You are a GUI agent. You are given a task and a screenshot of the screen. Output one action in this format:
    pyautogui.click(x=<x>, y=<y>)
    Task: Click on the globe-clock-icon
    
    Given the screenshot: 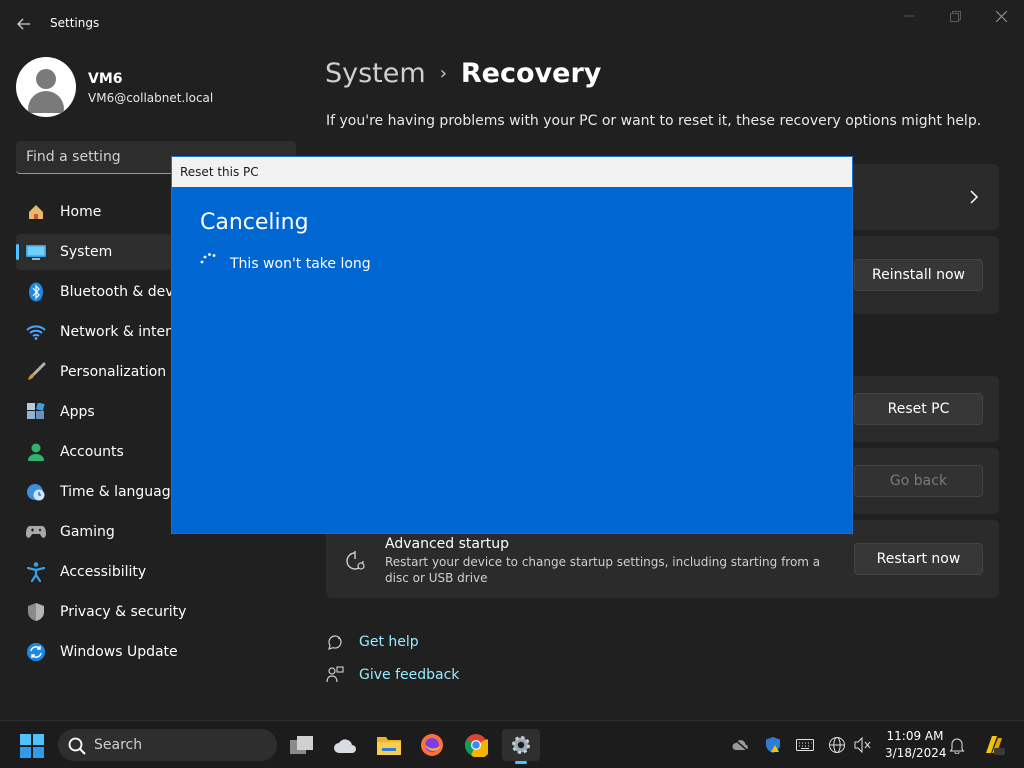 What is the action you would take?
    pyautogui.click(x=36, y=492)
    